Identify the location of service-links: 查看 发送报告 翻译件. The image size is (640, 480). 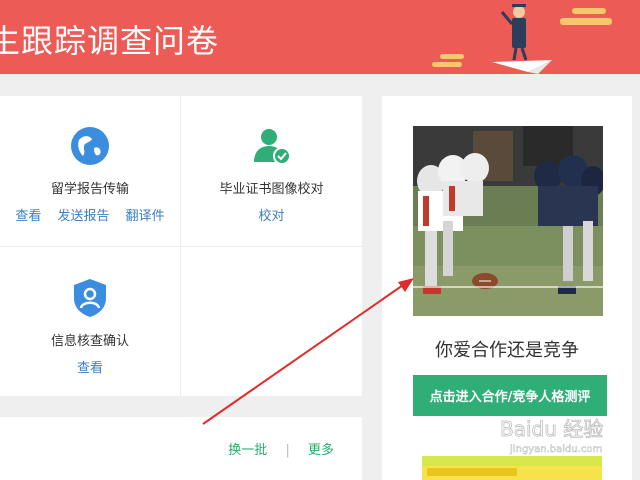
(90, 214).